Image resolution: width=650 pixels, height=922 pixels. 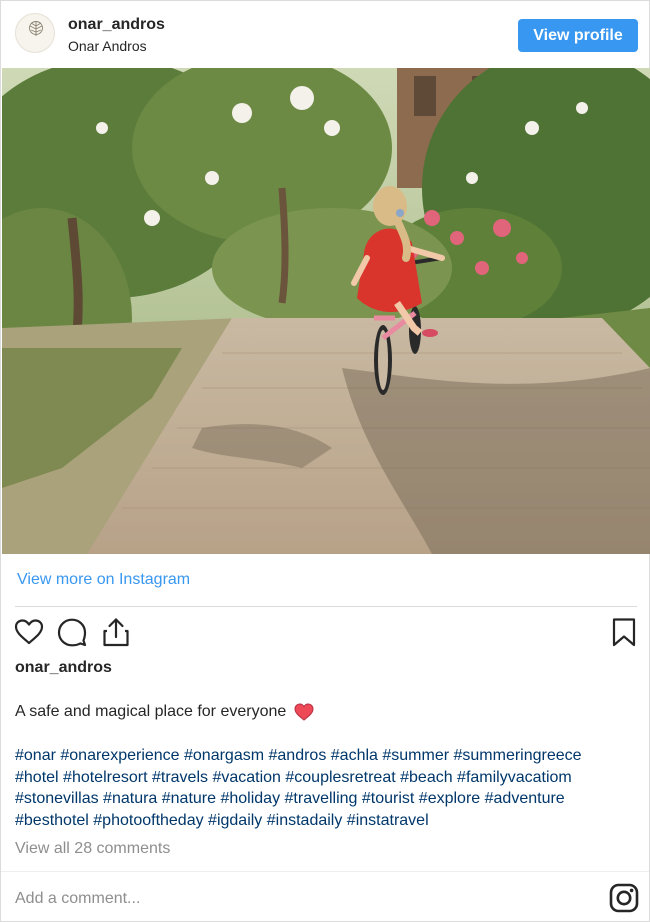 I want to click on header-full-name: Onar Andros, so click(x=107, y=46).